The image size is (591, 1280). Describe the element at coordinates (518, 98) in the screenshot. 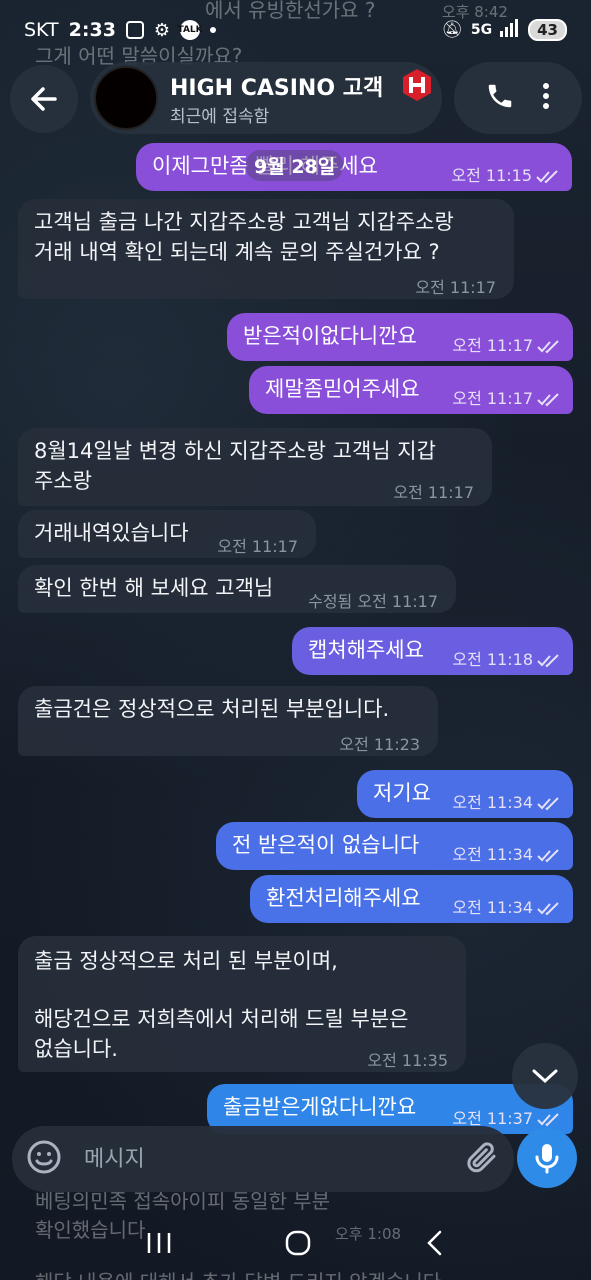

I see `header-actions` at that location.